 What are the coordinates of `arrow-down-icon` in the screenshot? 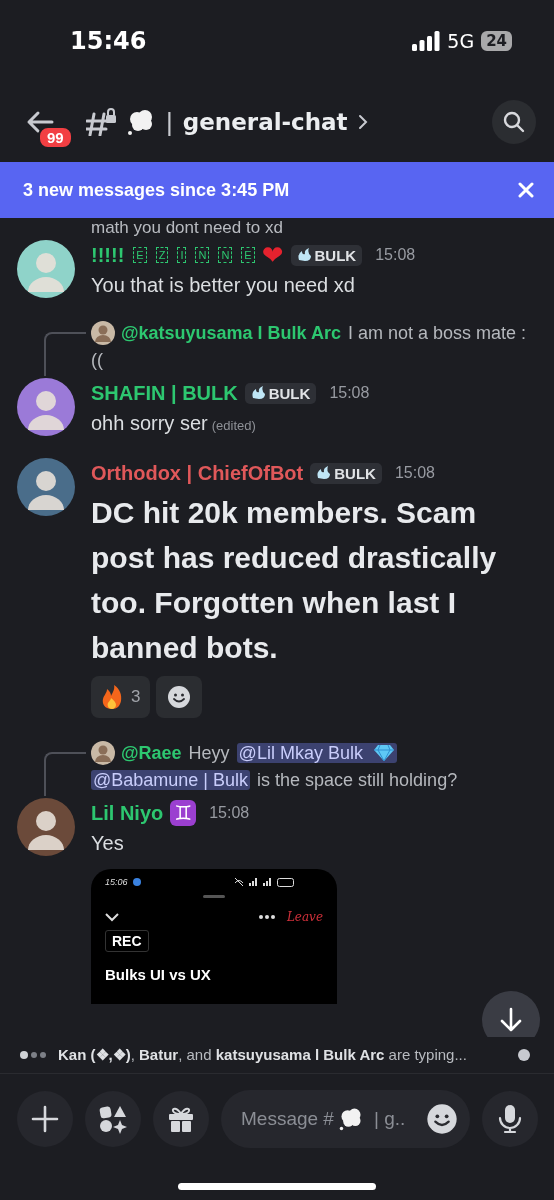 It's located at (511, 1020).